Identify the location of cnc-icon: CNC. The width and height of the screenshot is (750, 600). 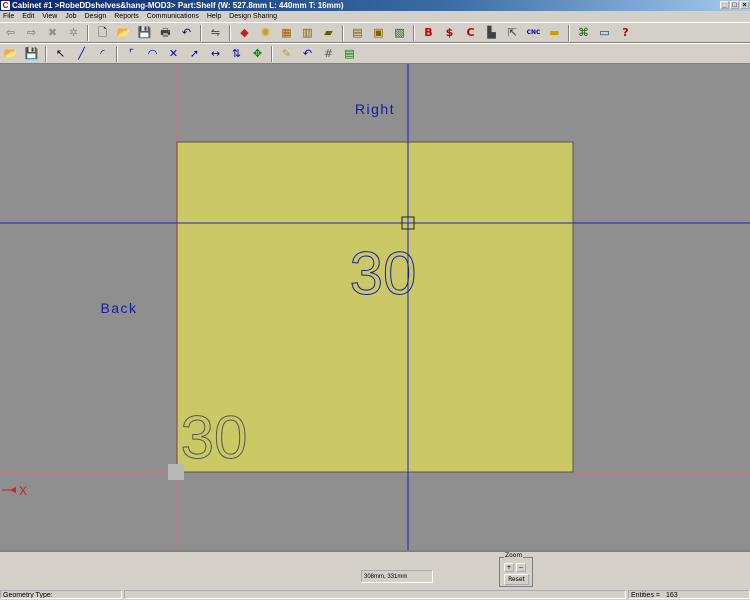
(533, 32).